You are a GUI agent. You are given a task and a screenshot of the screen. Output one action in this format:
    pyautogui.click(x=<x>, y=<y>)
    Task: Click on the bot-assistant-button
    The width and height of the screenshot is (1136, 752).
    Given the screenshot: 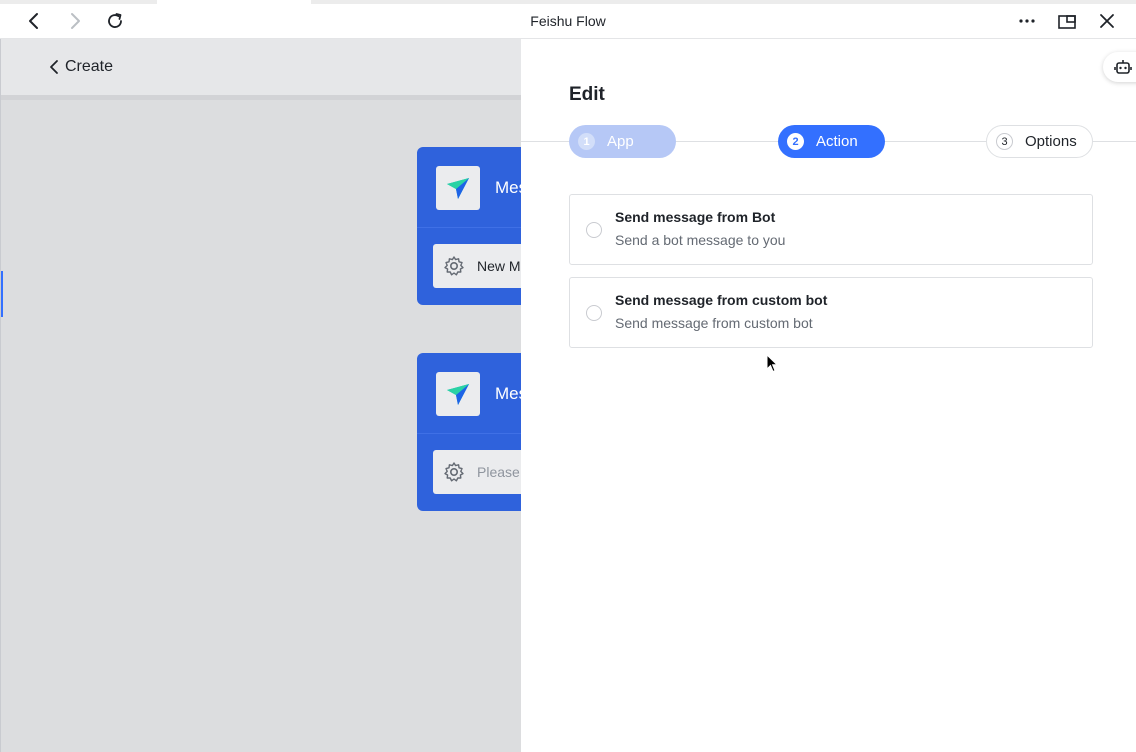 What is the action you would take?
    pyautogui.click(x=1119, y=67)
    